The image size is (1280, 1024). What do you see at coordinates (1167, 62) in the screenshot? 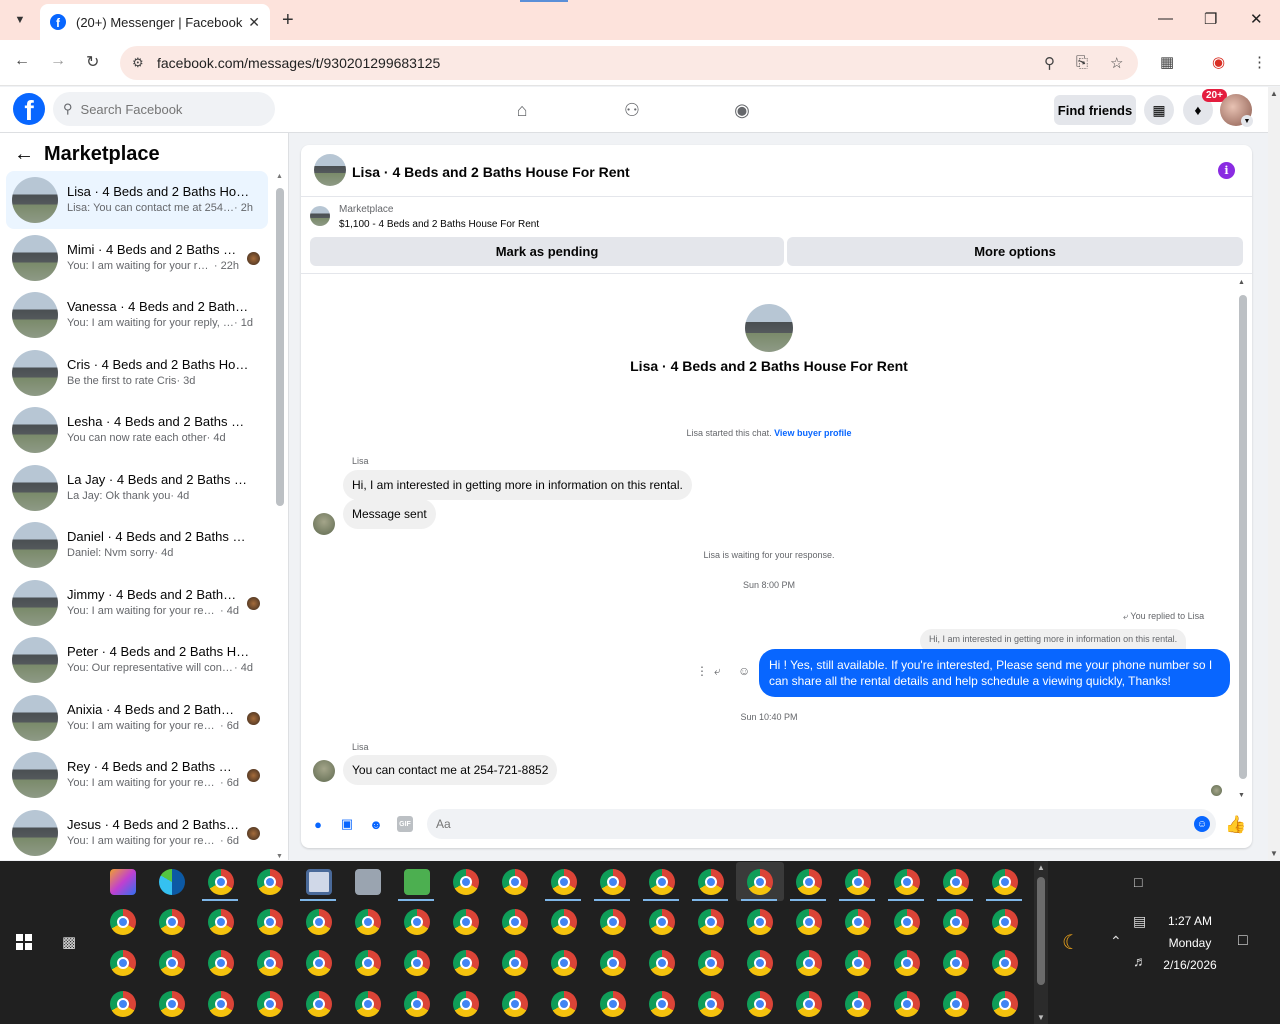
I see `extensions-puzzle-icon: ▦` at bounding box center [1167, 62].